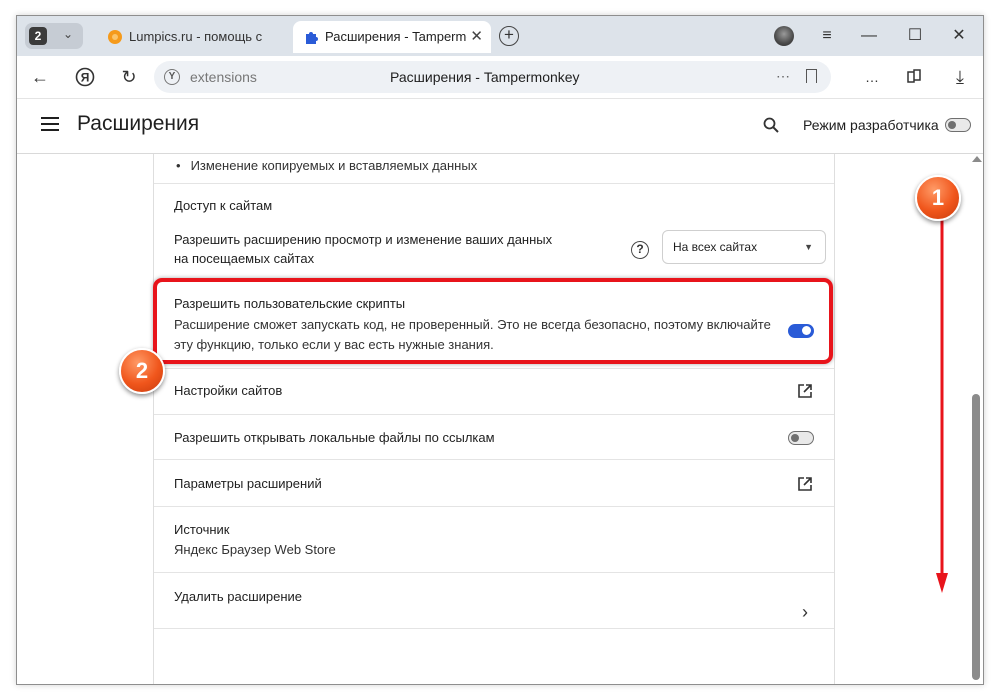 The height and width of the screenshot is (700, 1000). What do you see at coordinates (871, 125) in the screenshot?
I see `dev-mode-label: Режим разработчика` at bounding box center [871, 125].